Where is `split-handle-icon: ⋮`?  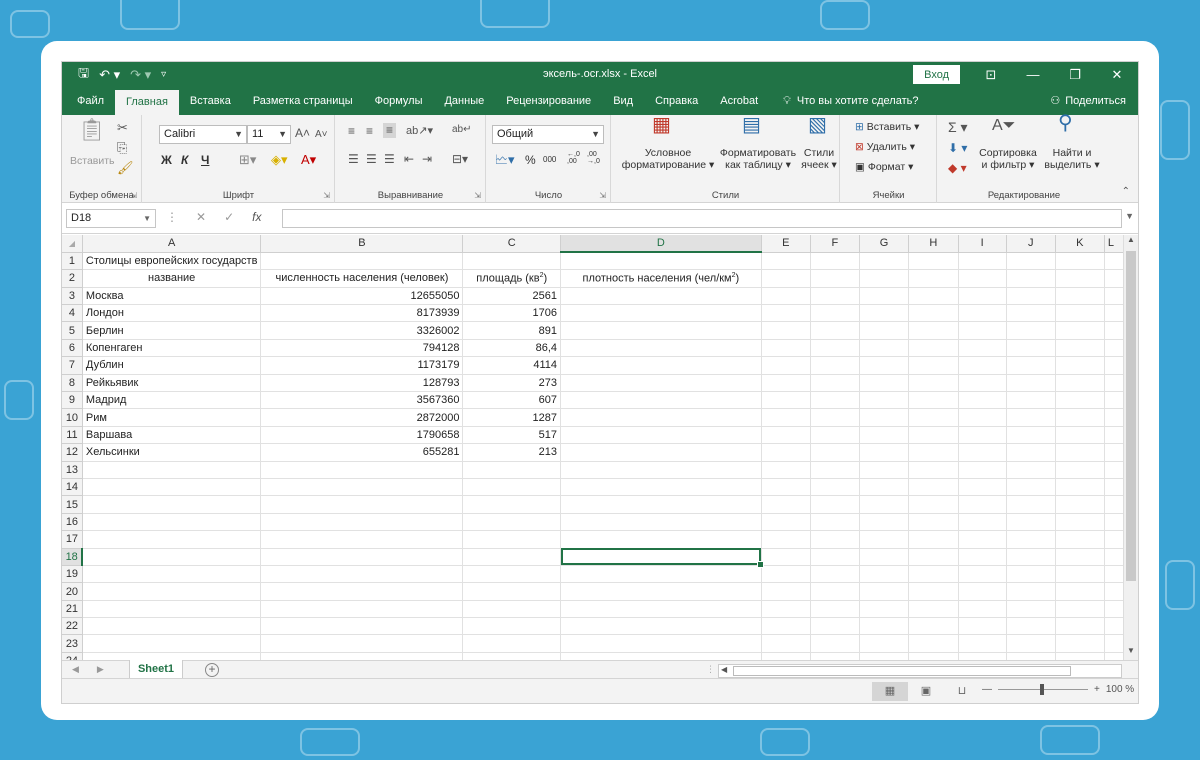
split-handle-icon: ⋮ is located at coordinates (710, 669).